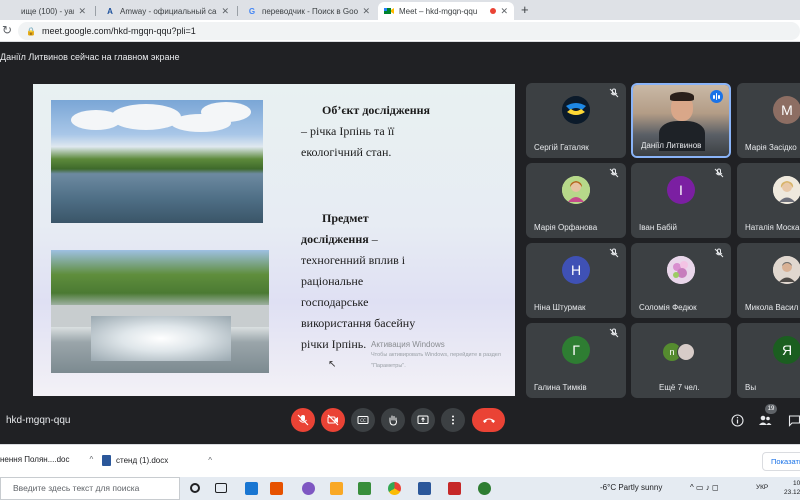 The width and height of the screenshot is (800, 500). Describe the element at coordinates (704, 487) in the screenshot. I see `tray-icons: ^ ▭ ♪ ◻` at that location.